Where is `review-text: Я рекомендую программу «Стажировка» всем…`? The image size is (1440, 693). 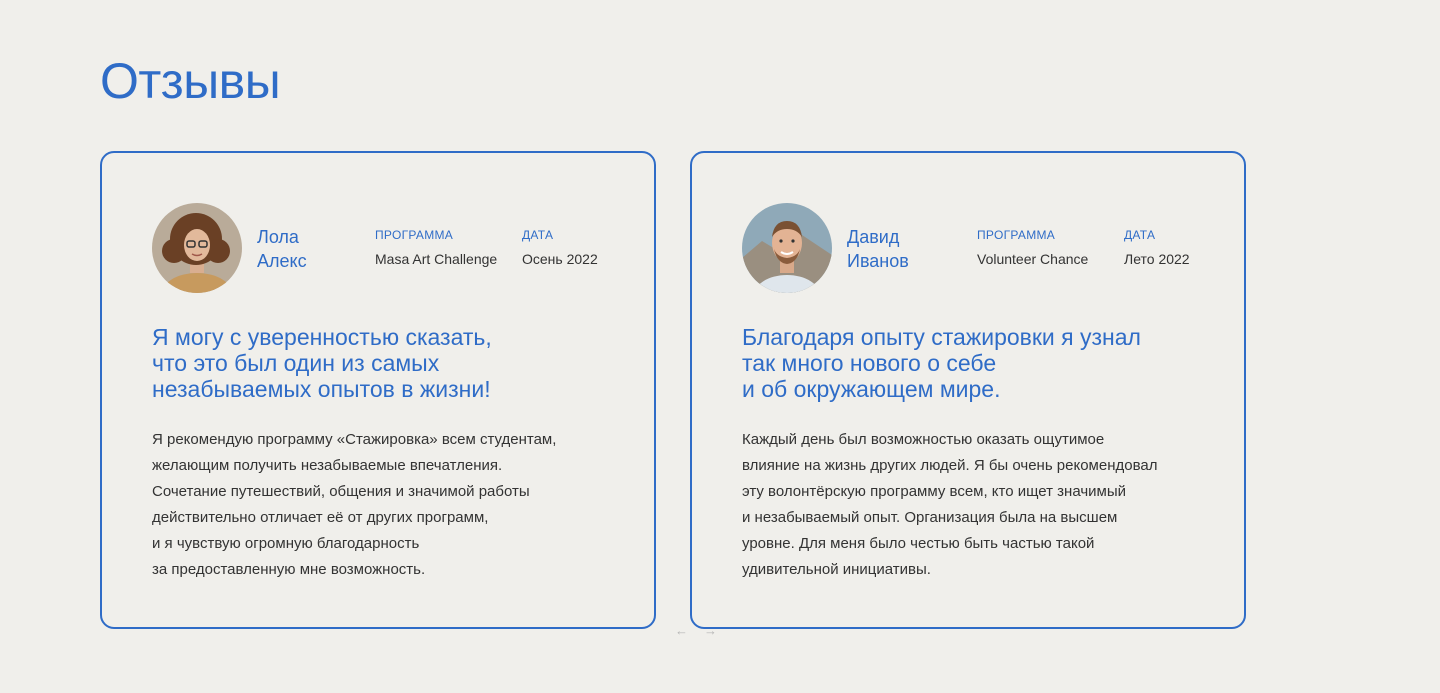
review-text: Я рекомендую программу «Стажировка» всем… is located at coordinates (354, 504).